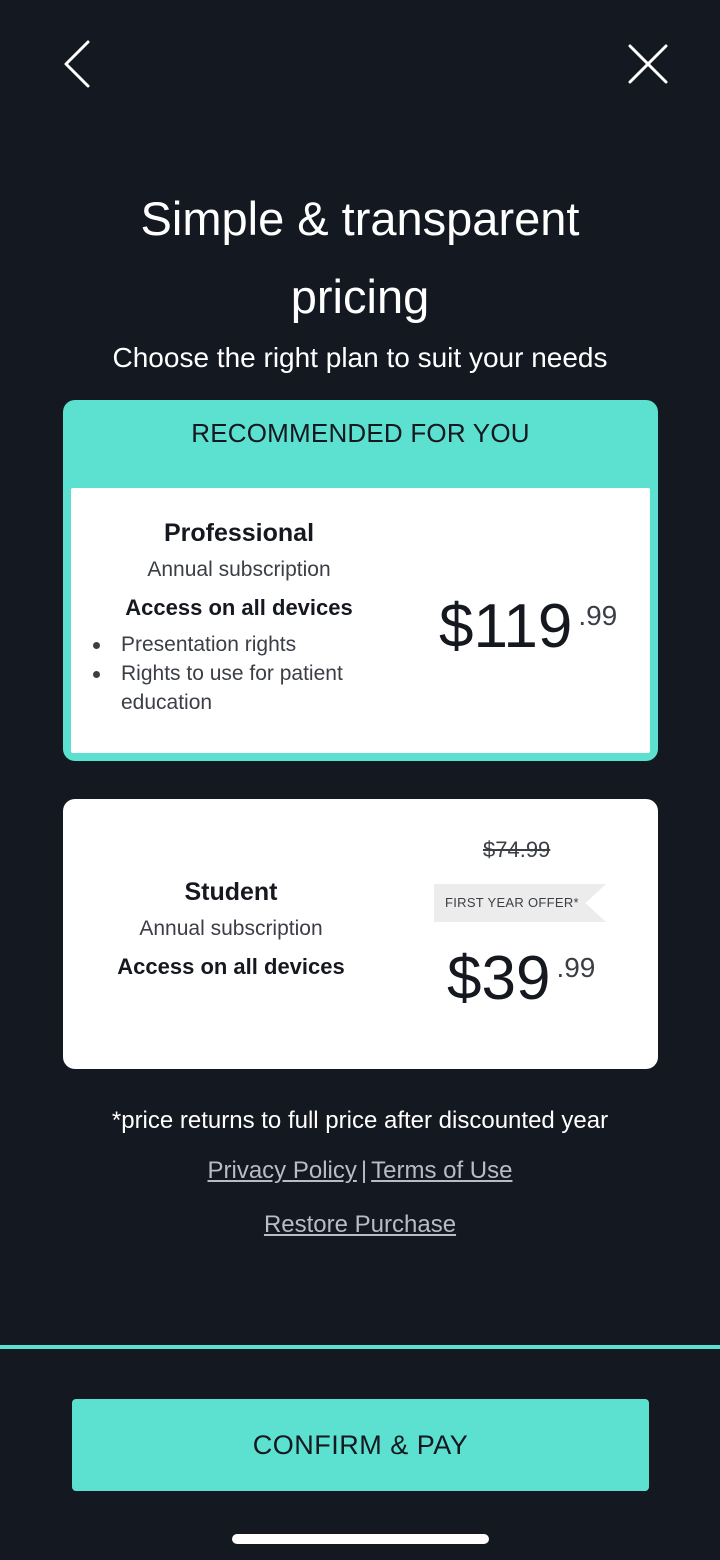 This screenshot has height=1560, width=720. Describe the element at coordinates (360, 296) in the screenshot. I see `title-line-2: pricing` at that location.